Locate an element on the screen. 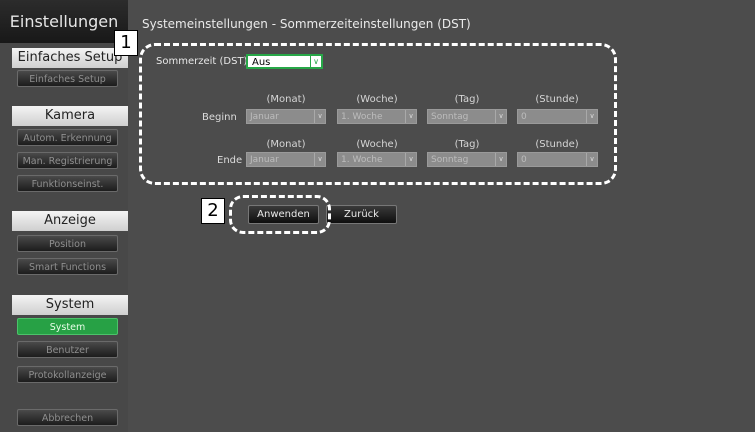 The width and height of the screenshot is (755, 432). cancel-button: Abbrechen is located at coordinates (67, 417).